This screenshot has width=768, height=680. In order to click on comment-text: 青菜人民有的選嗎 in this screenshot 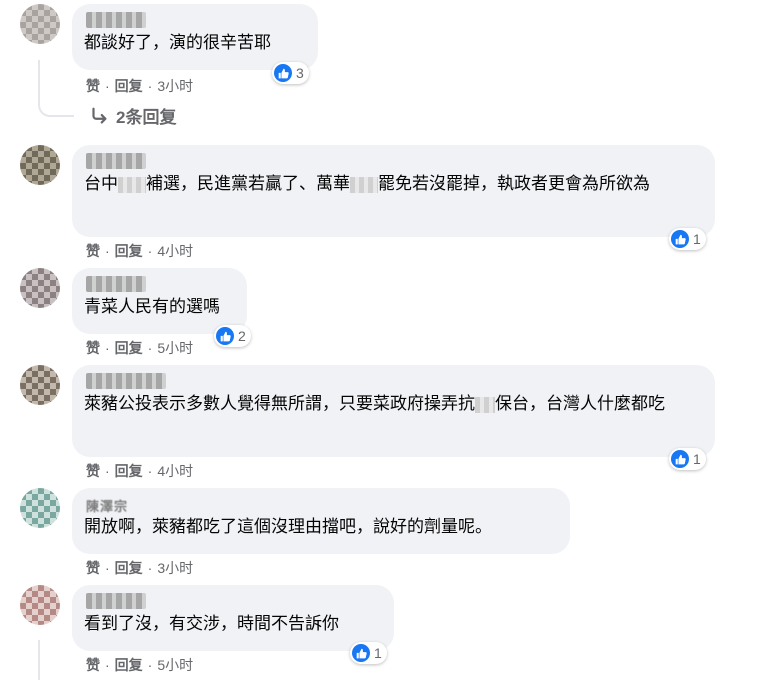, I will do `click(152, 306)`.